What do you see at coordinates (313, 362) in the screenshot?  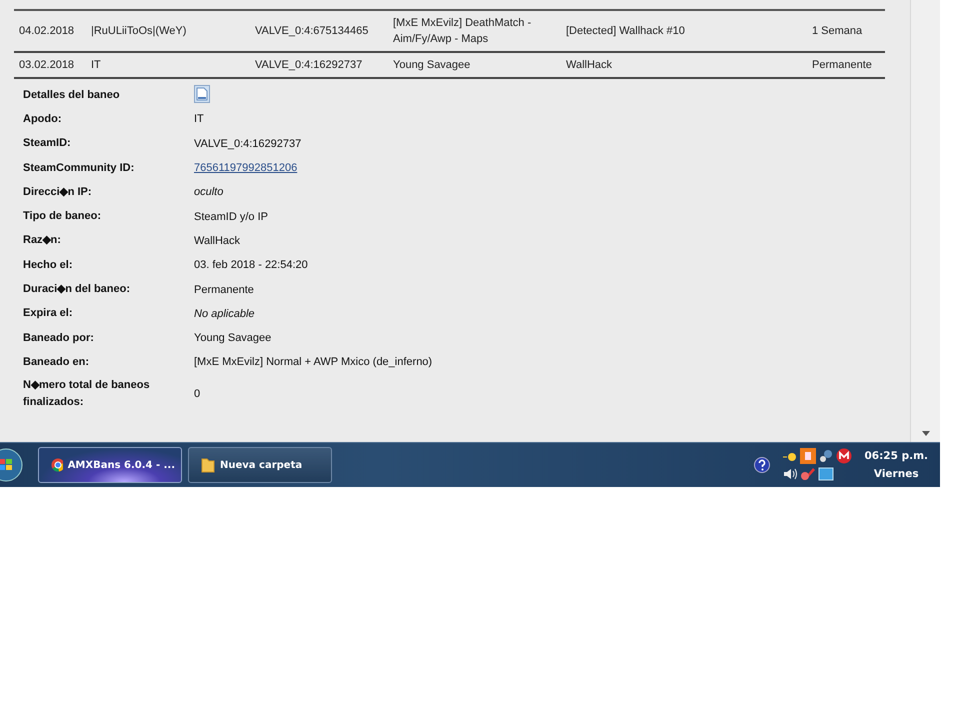 I see `field-value: [MxE MxEvilz] Normal + AWP Mxico (de_inferno)` at bounding box center [313, 362].